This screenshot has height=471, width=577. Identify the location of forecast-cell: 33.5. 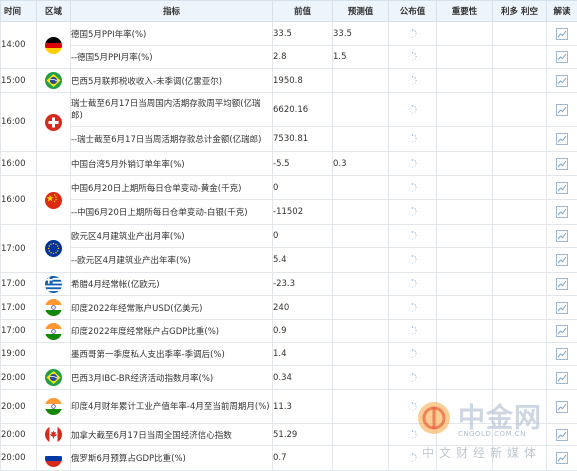
(361, 34).